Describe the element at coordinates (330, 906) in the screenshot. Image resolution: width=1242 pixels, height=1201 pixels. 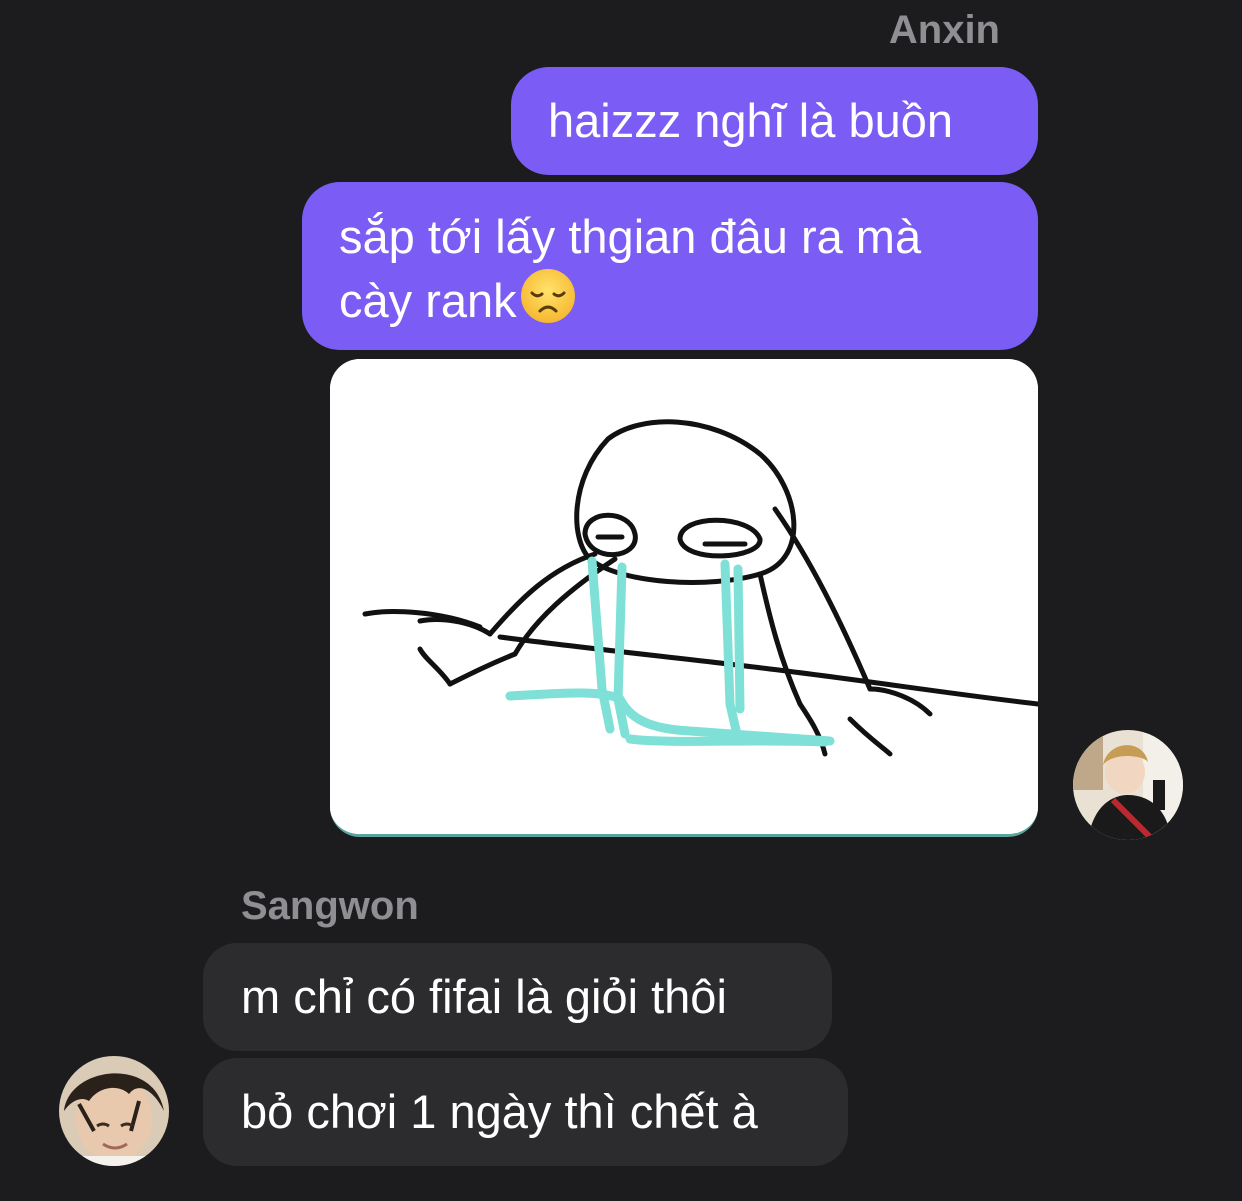
I see `sender-name-sangwon: Sangwon` at that location.